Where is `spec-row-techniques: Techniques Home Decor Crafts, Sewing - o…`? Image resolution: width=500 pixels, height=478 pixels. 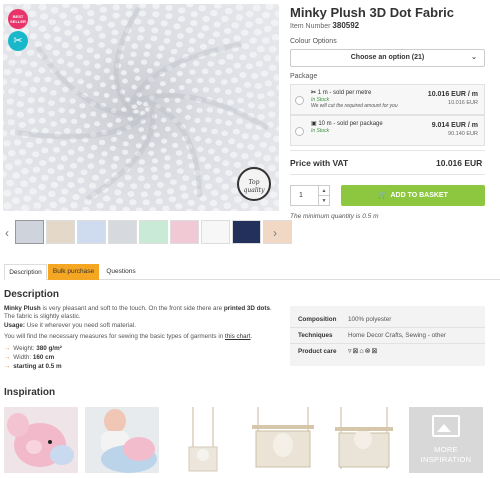 spec-row-techniques: Techniques Home Decor Crafts, Sewing - o… is located at coordinates (387, 336).